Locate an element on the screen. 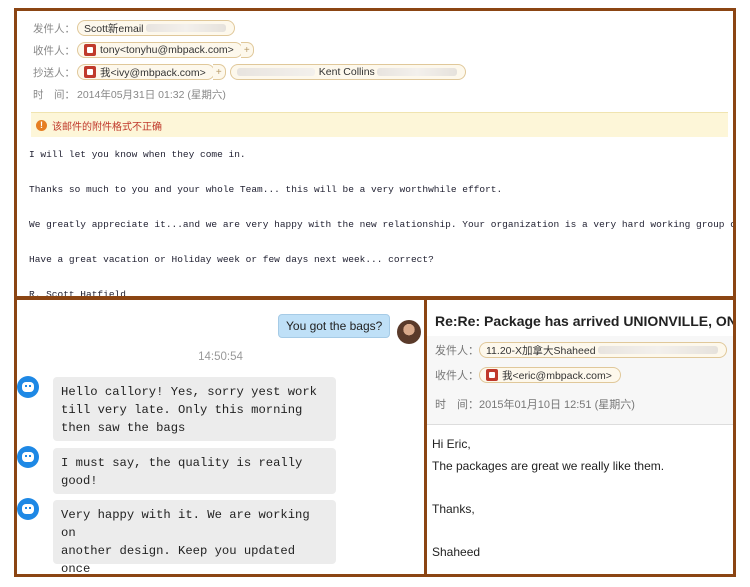 The width and height of the screenshot is (750, 587). from-row: 发件人： Scott新email is located at coordinates (134, 28).